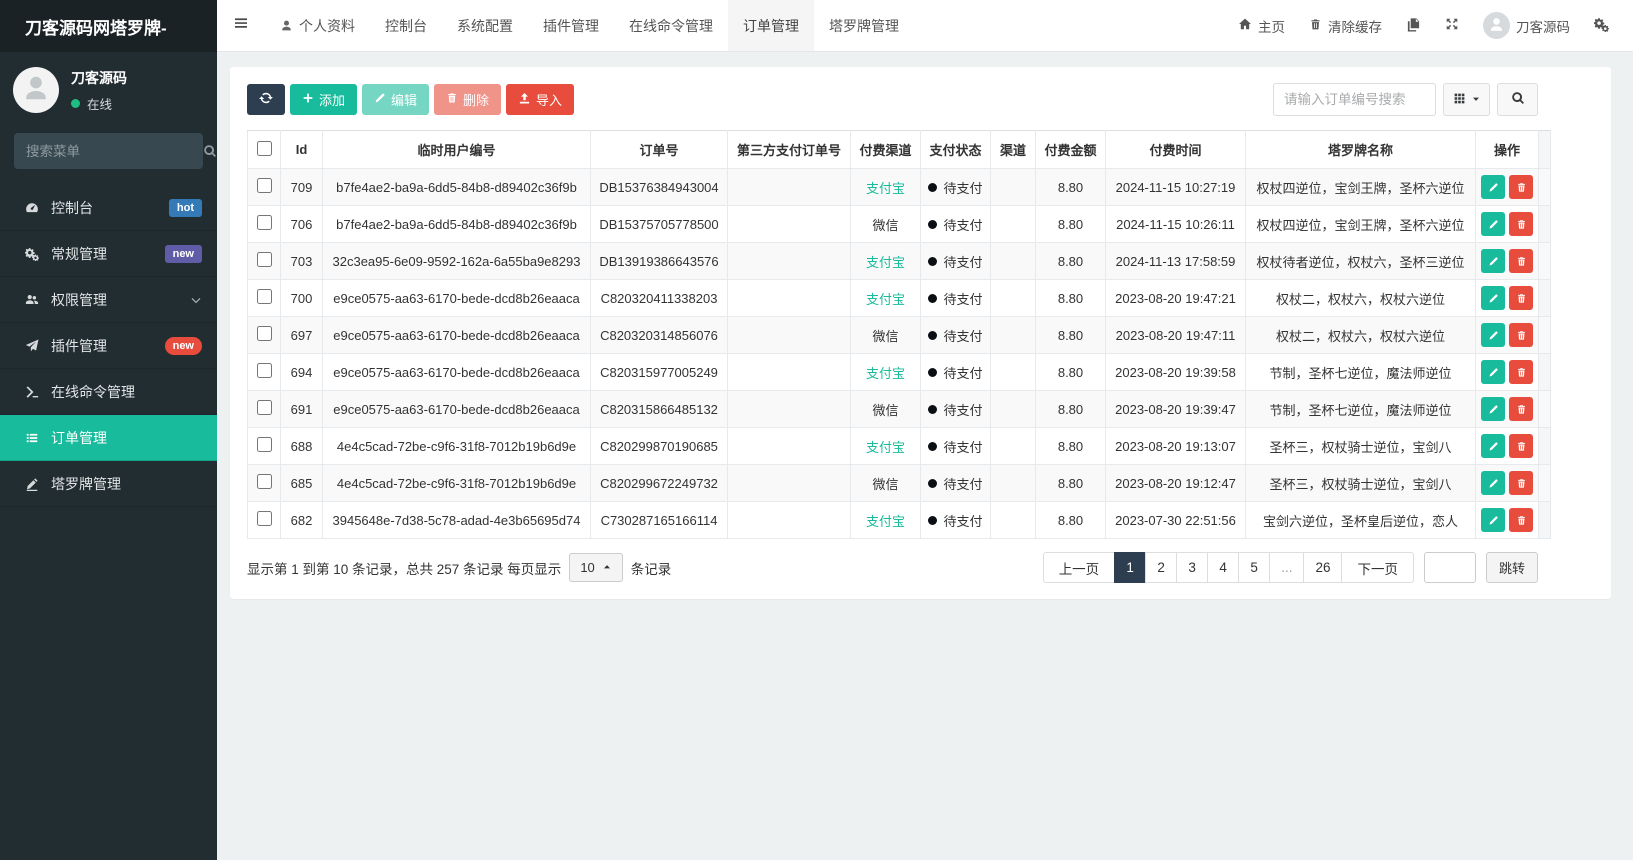 Image resolution: width=1633 pixels, height=860 pixels. What do you see at coordinates (1511, 567) in the screenshot?
I see `jump-button: 跳转` at bounding box center [1511, 567].